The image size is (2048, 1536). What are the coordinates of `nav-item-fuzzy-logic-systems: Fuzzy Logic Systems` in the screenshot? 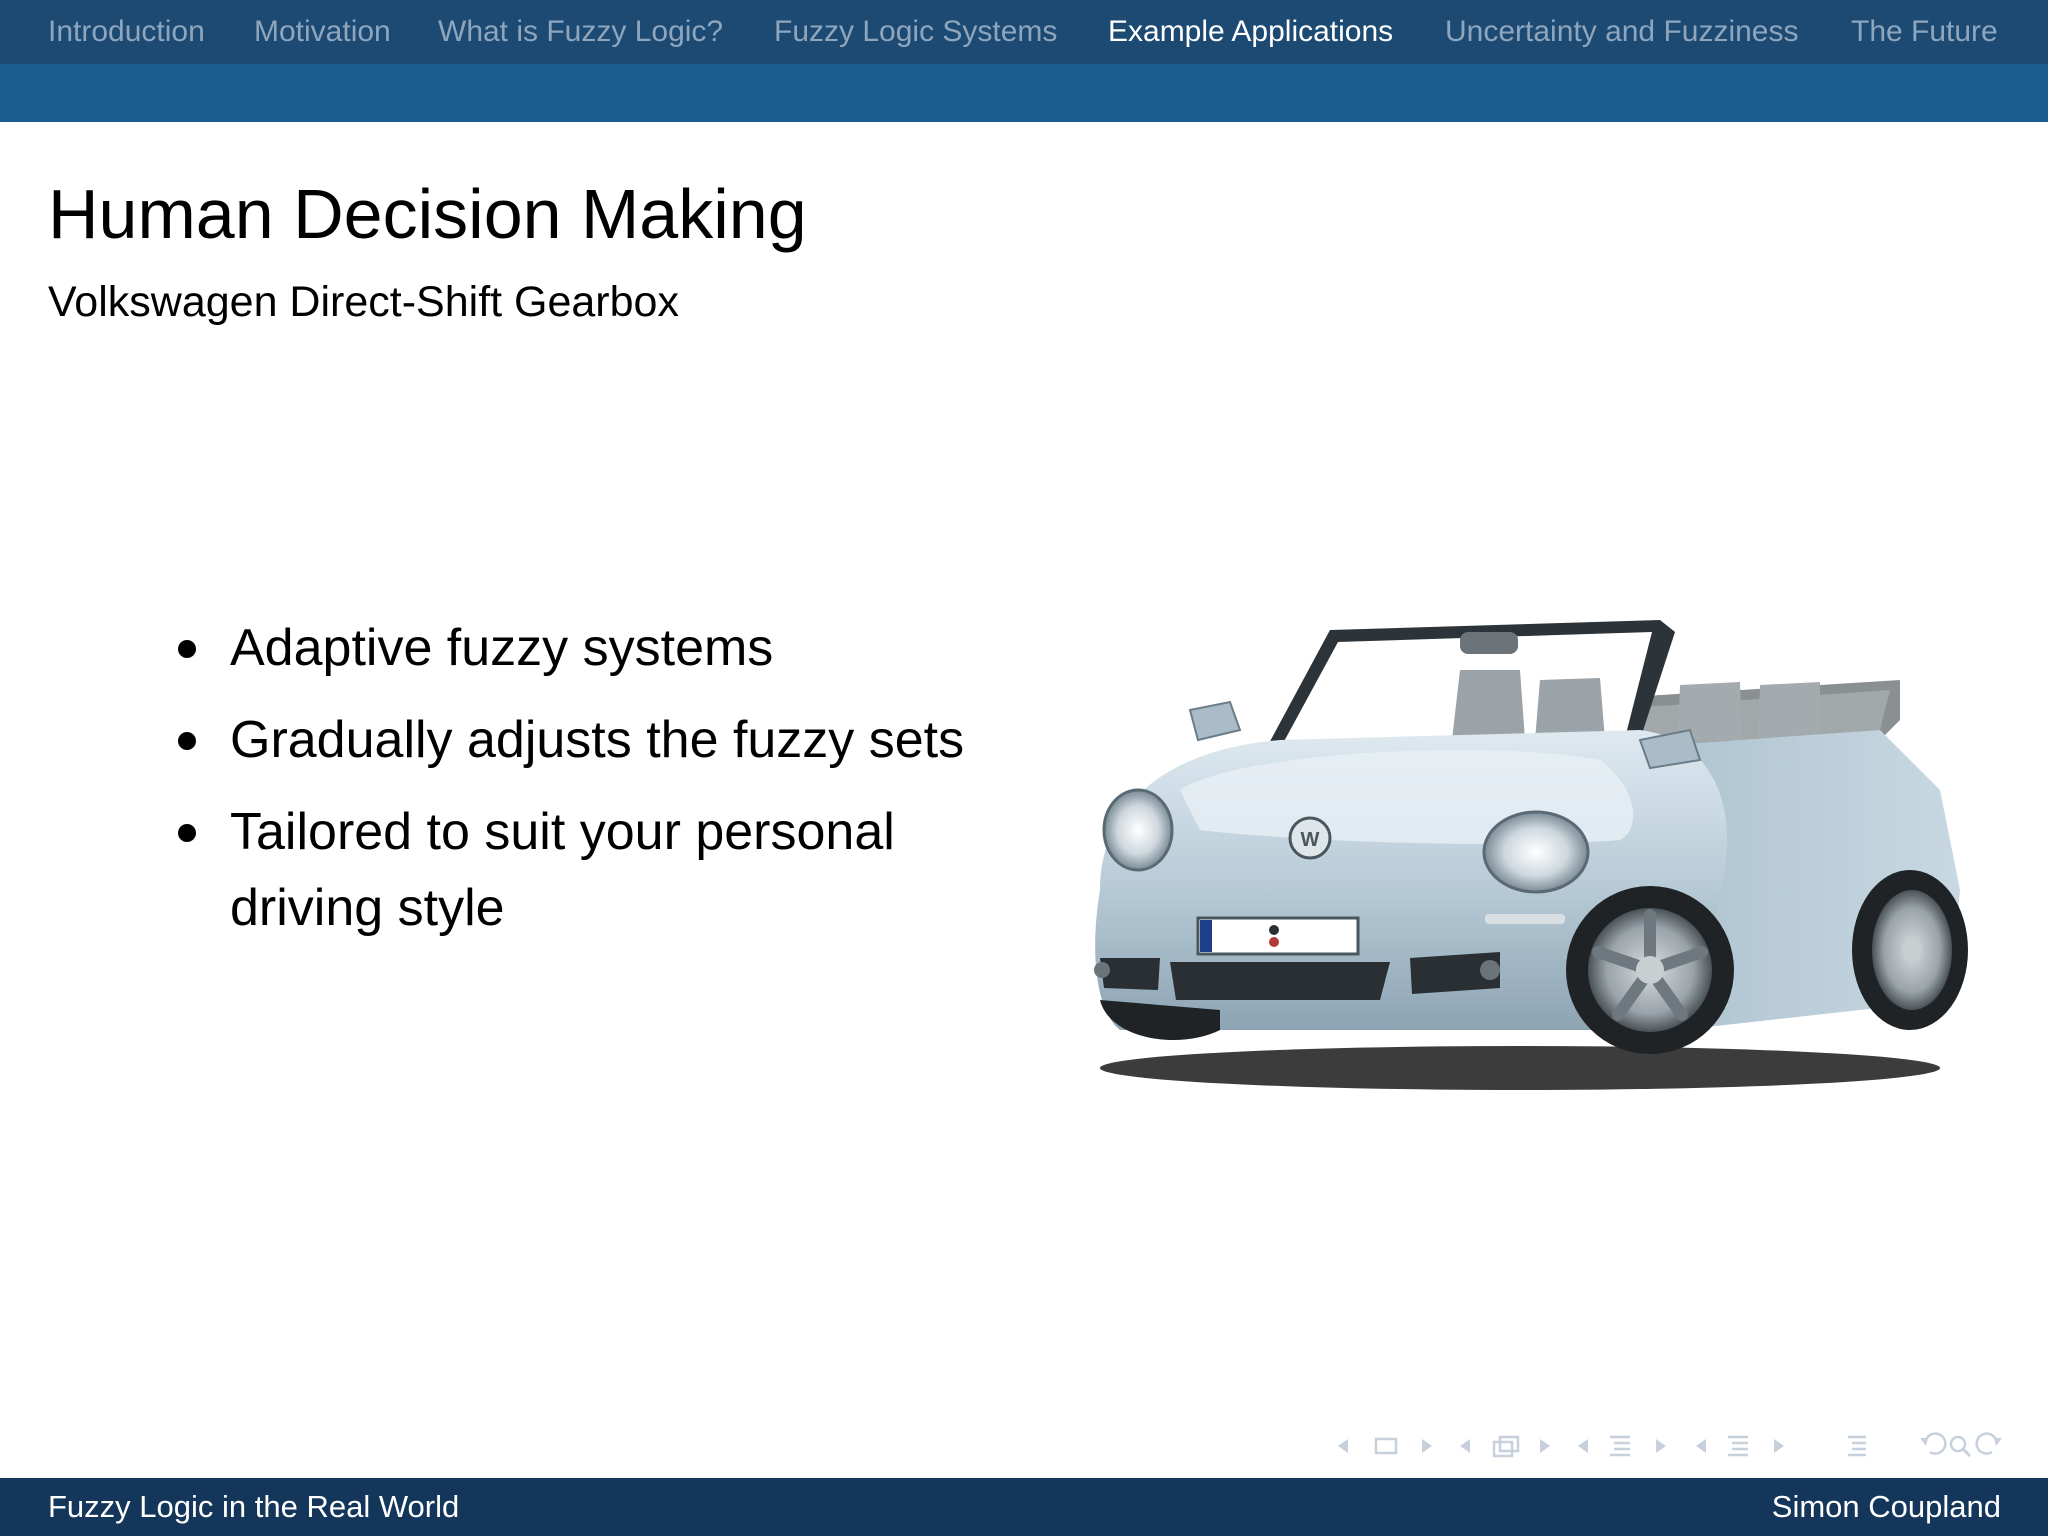 It's located at (915, 32).